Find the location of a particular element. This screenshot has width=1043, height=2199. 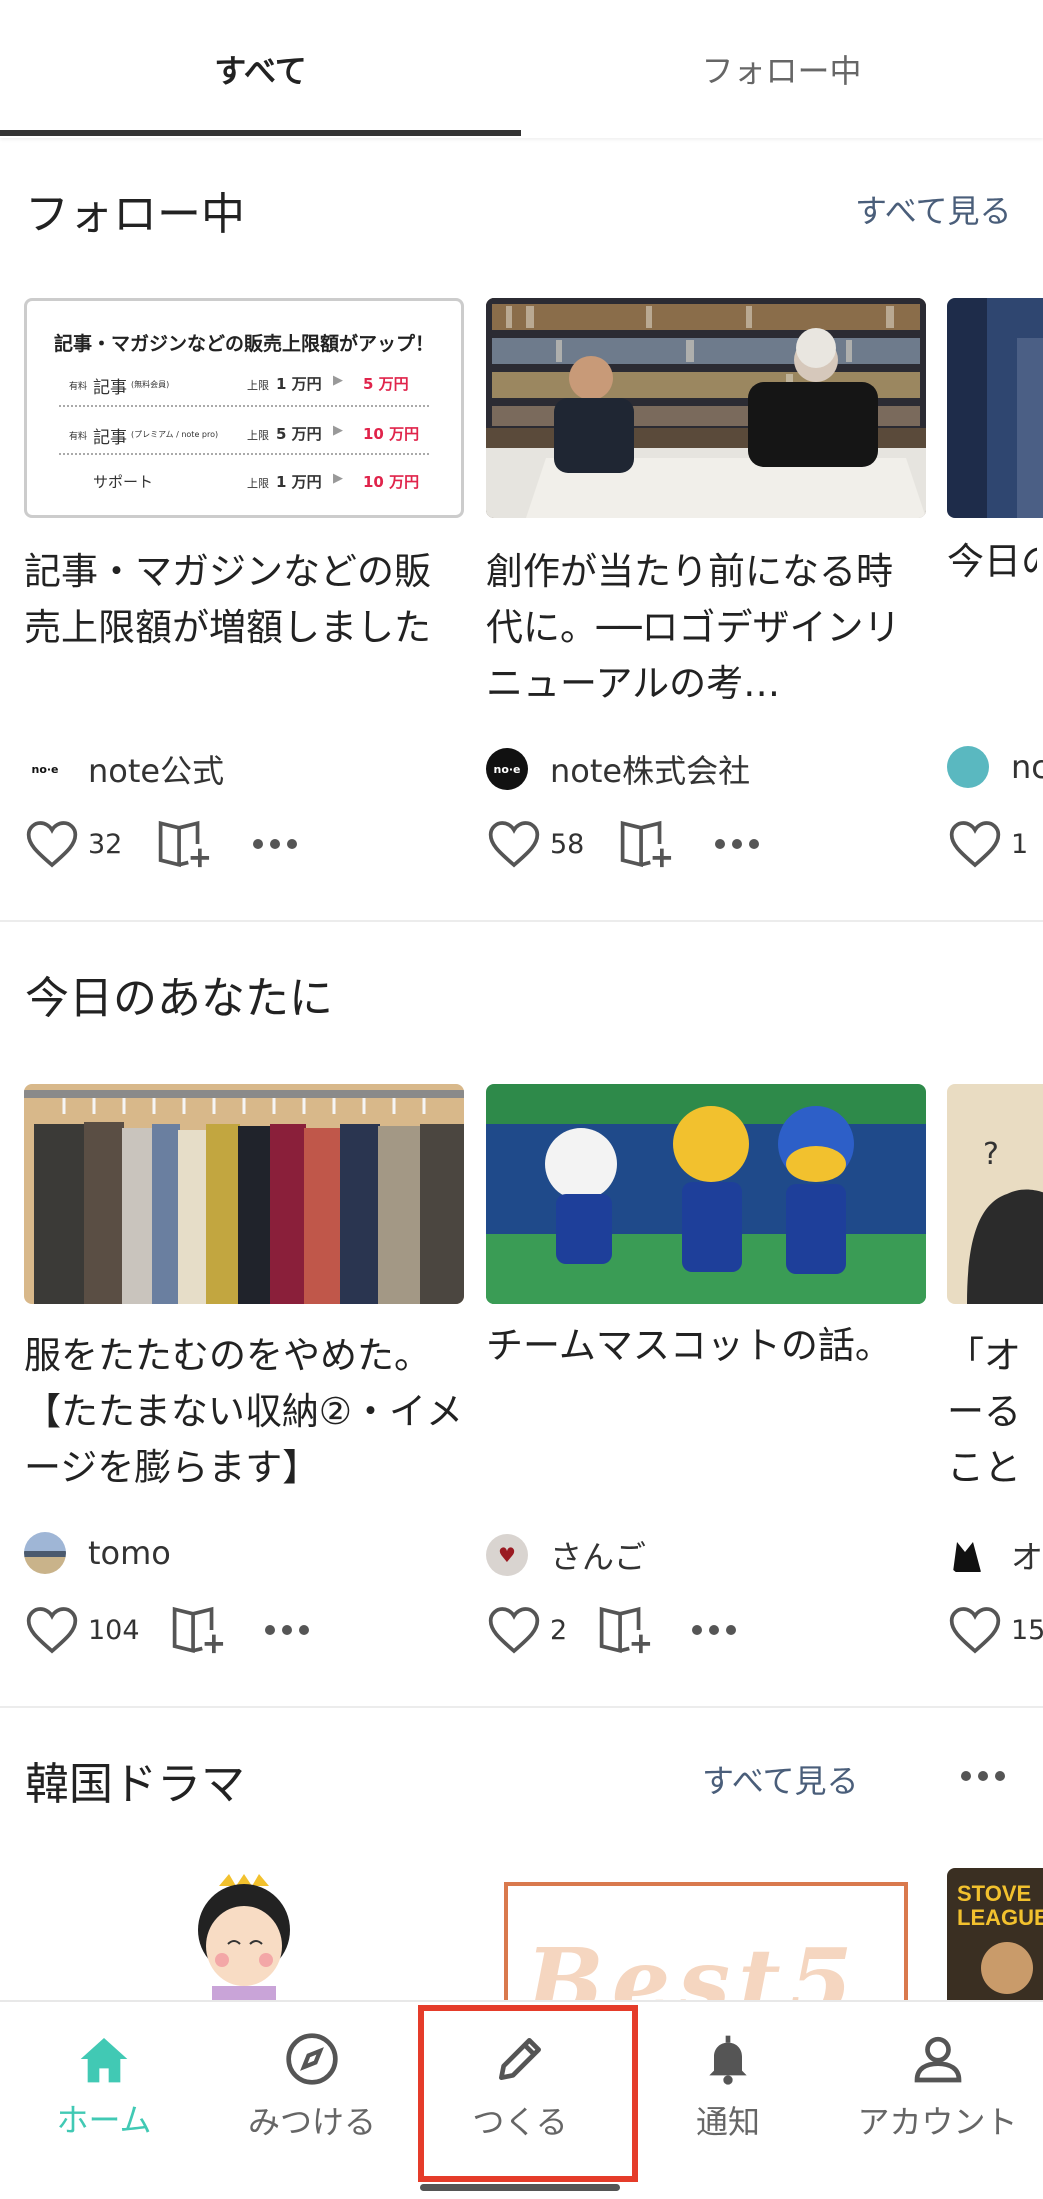

card-title: 服をたたむのをやめた。【たたまない収納②・イメージを膨らます】 is located at coordinates (244, 1412).